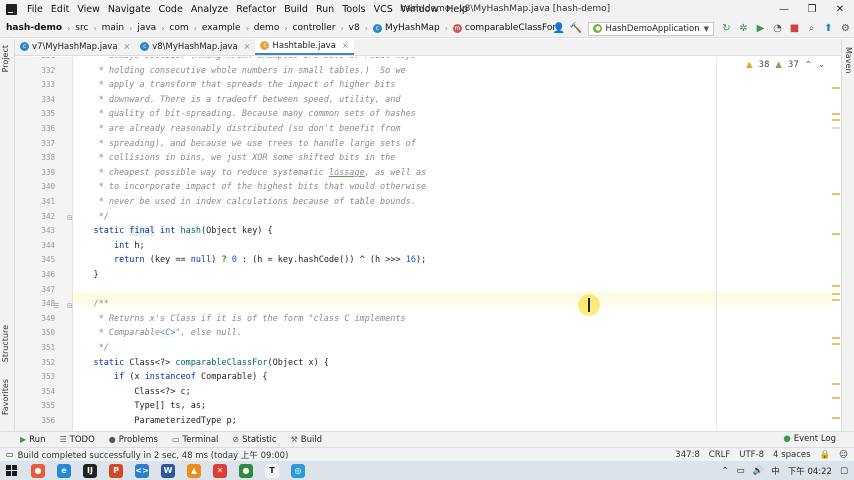 The height and width of the screenshot is (480, 854). What do you see at coordinates (843, 455) in the screenshot?
I see `inspector-icon: ☺` at bounding box center [843, 455].